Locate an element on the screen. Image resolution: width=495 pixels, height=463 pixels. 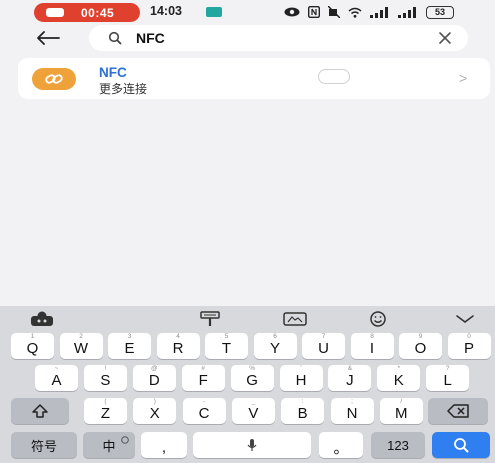
search-bar is located at coordinates (278, 38).